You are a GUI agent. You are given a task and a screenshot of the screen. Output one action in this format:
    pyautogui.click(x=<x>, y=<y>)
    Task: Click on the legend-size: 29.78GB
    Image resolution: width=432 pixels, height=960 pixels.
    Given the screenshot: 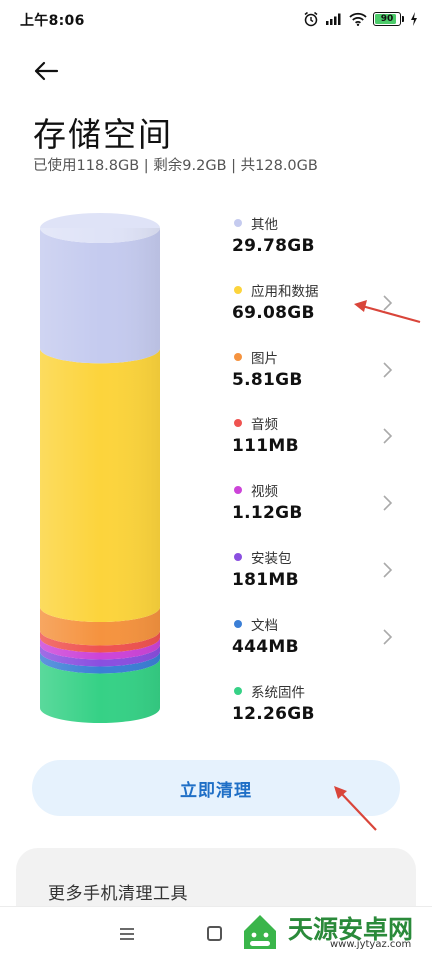 What is the action you would take?
    pyautogui.click(x=273, y=246)
    